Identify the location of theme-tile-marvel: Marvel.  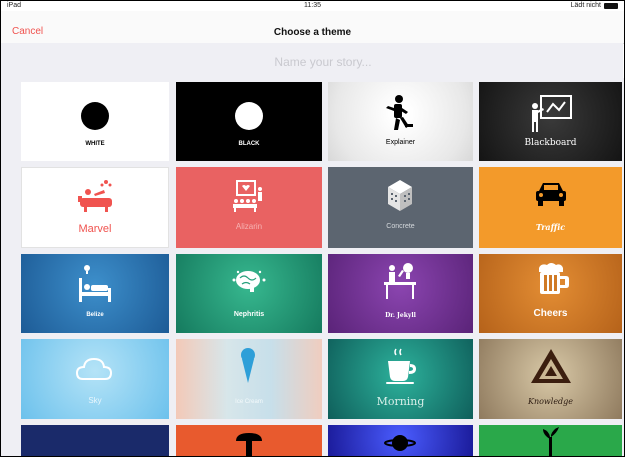
(95, 207).